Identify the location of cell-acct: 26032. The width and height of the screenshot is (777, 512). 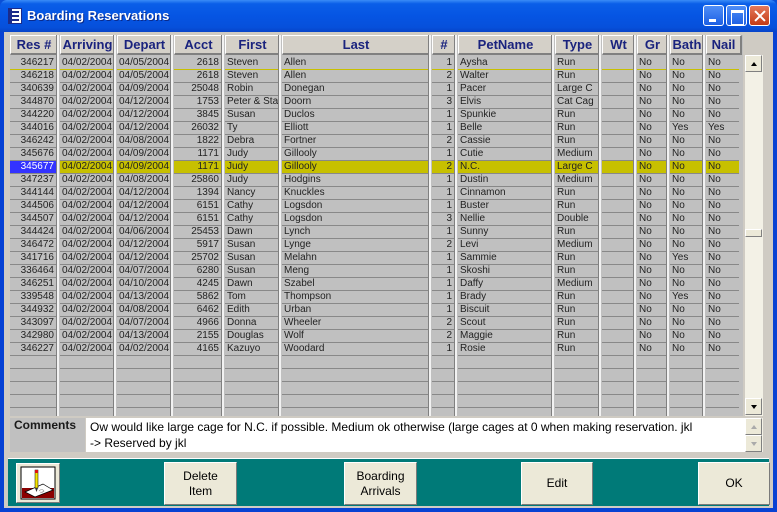
(197, 128).